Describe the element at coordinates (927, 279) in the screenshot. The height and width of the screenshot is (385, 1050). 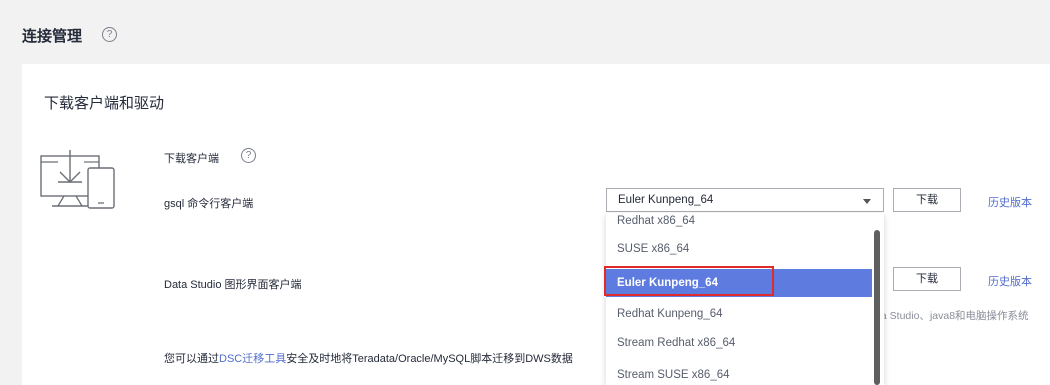
I see `download-datastudio-button: 下载` at that location.